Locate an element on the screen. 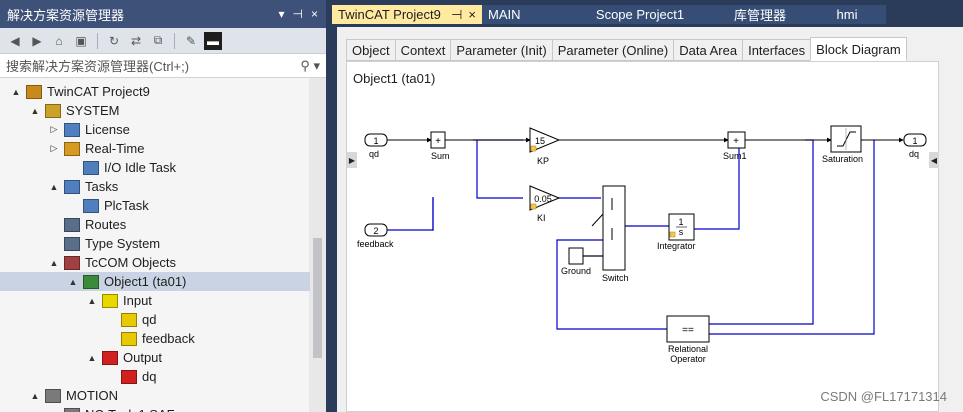 The width and height of the screenshot is (963, 412). doc-tab-hmi: hmi is located at coordinates (847, 14).